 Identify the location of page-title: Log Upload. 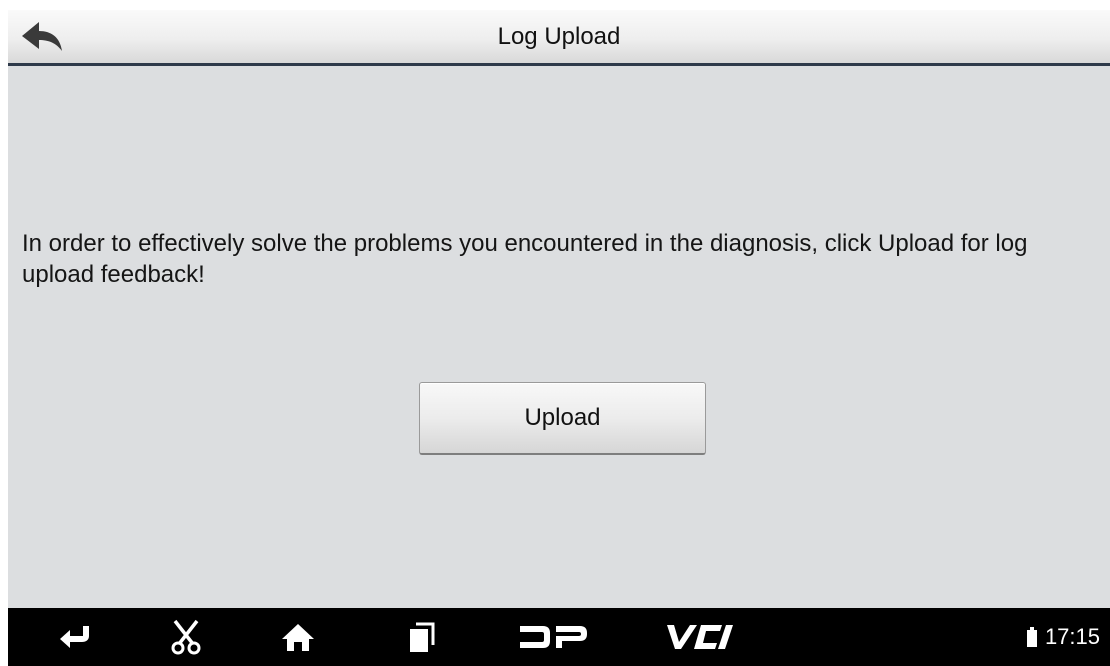
(559, 36).